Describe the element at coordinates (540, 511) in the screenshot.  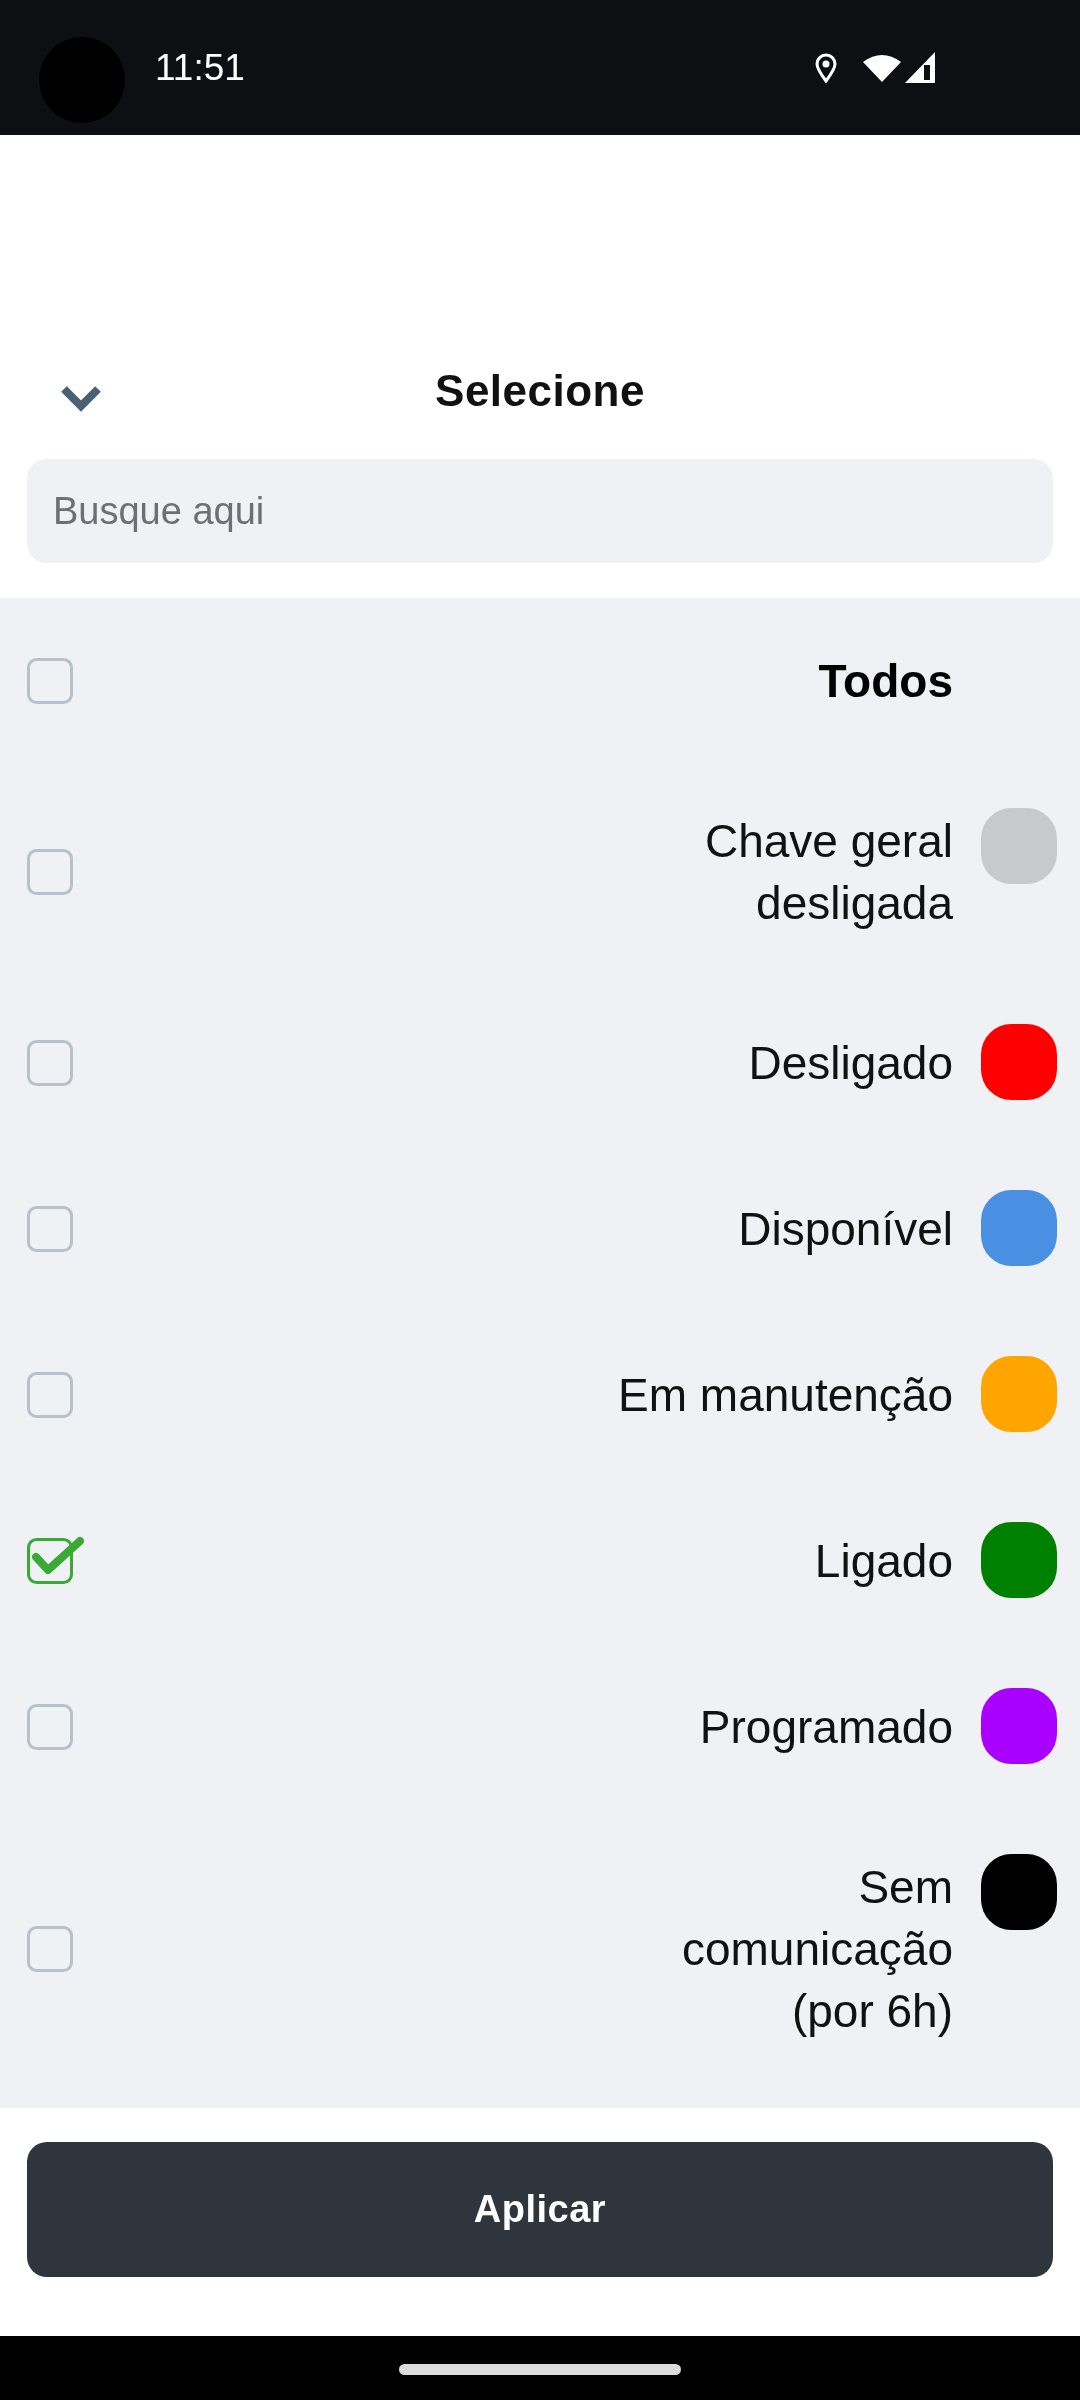
I see `search-field: Busque aqui` at that location.